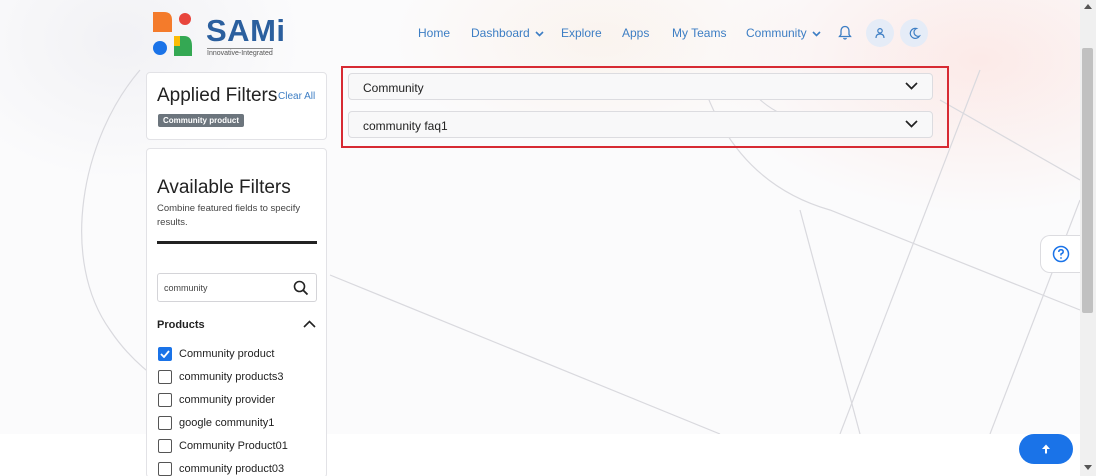 The height and width of the screenshot is (476, 1096). I want to click on filter-option-label: Community product, so click(227, 354).